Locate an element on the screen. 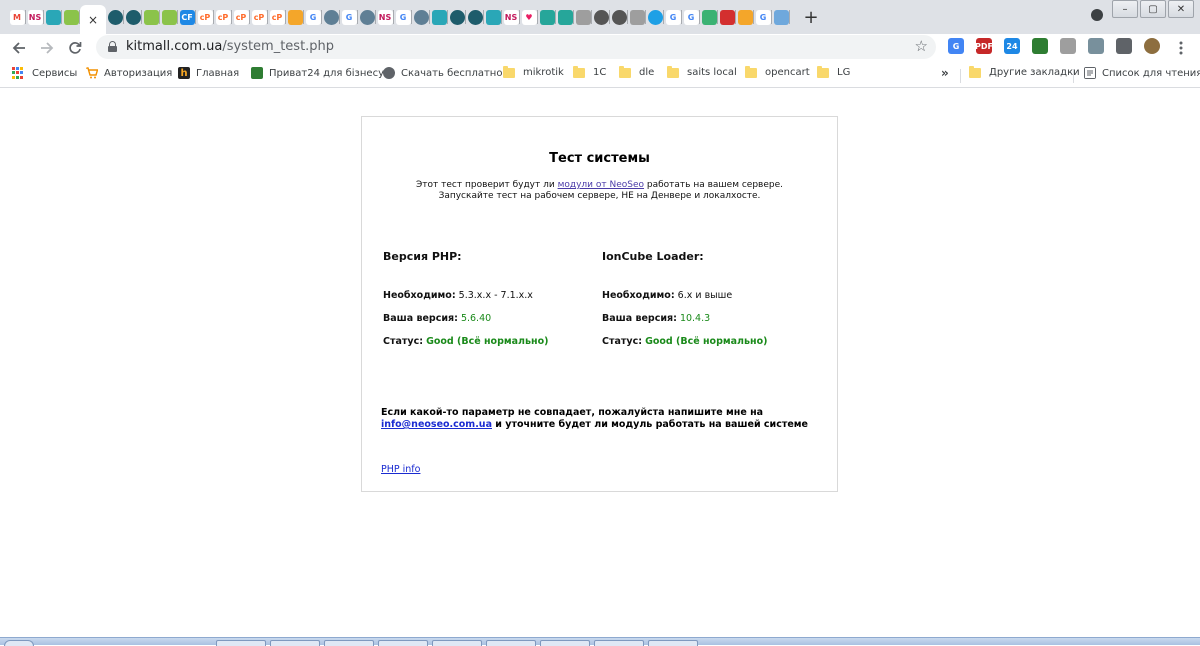 This screenshot has height=646, width=1200. window-controls: – ▢ ✕ is located at coordinates (1152, 9).